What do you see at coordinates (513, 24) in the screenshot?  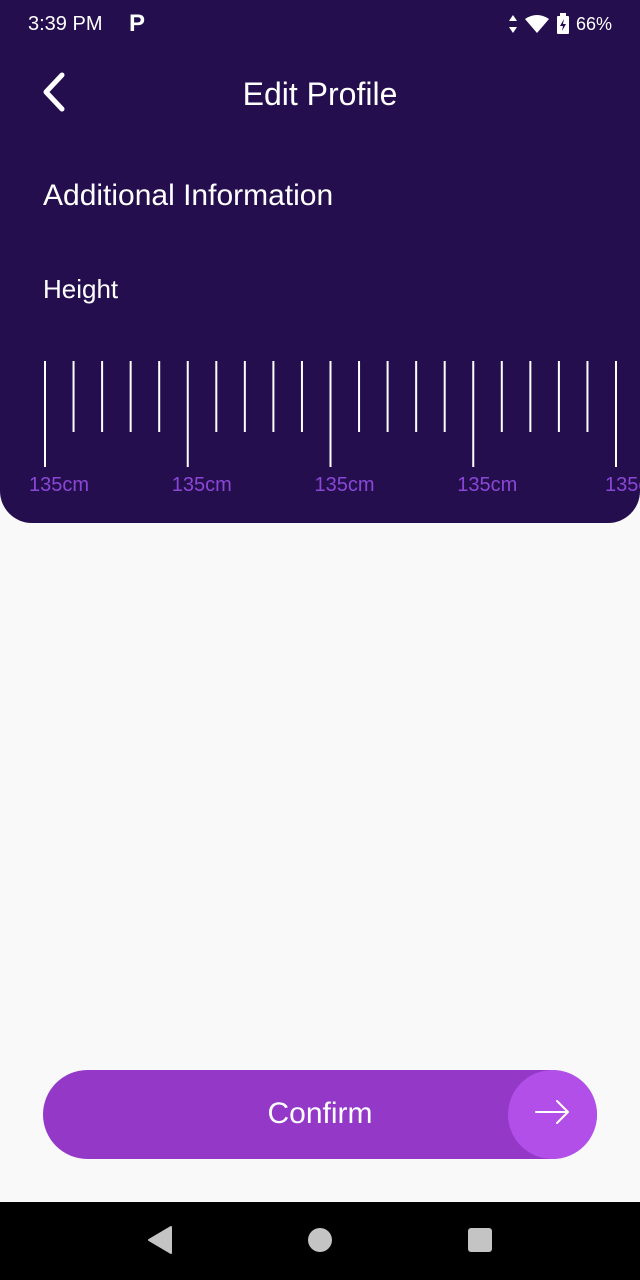 I see `data-arrows-icon` at bounding box center [513, 24].